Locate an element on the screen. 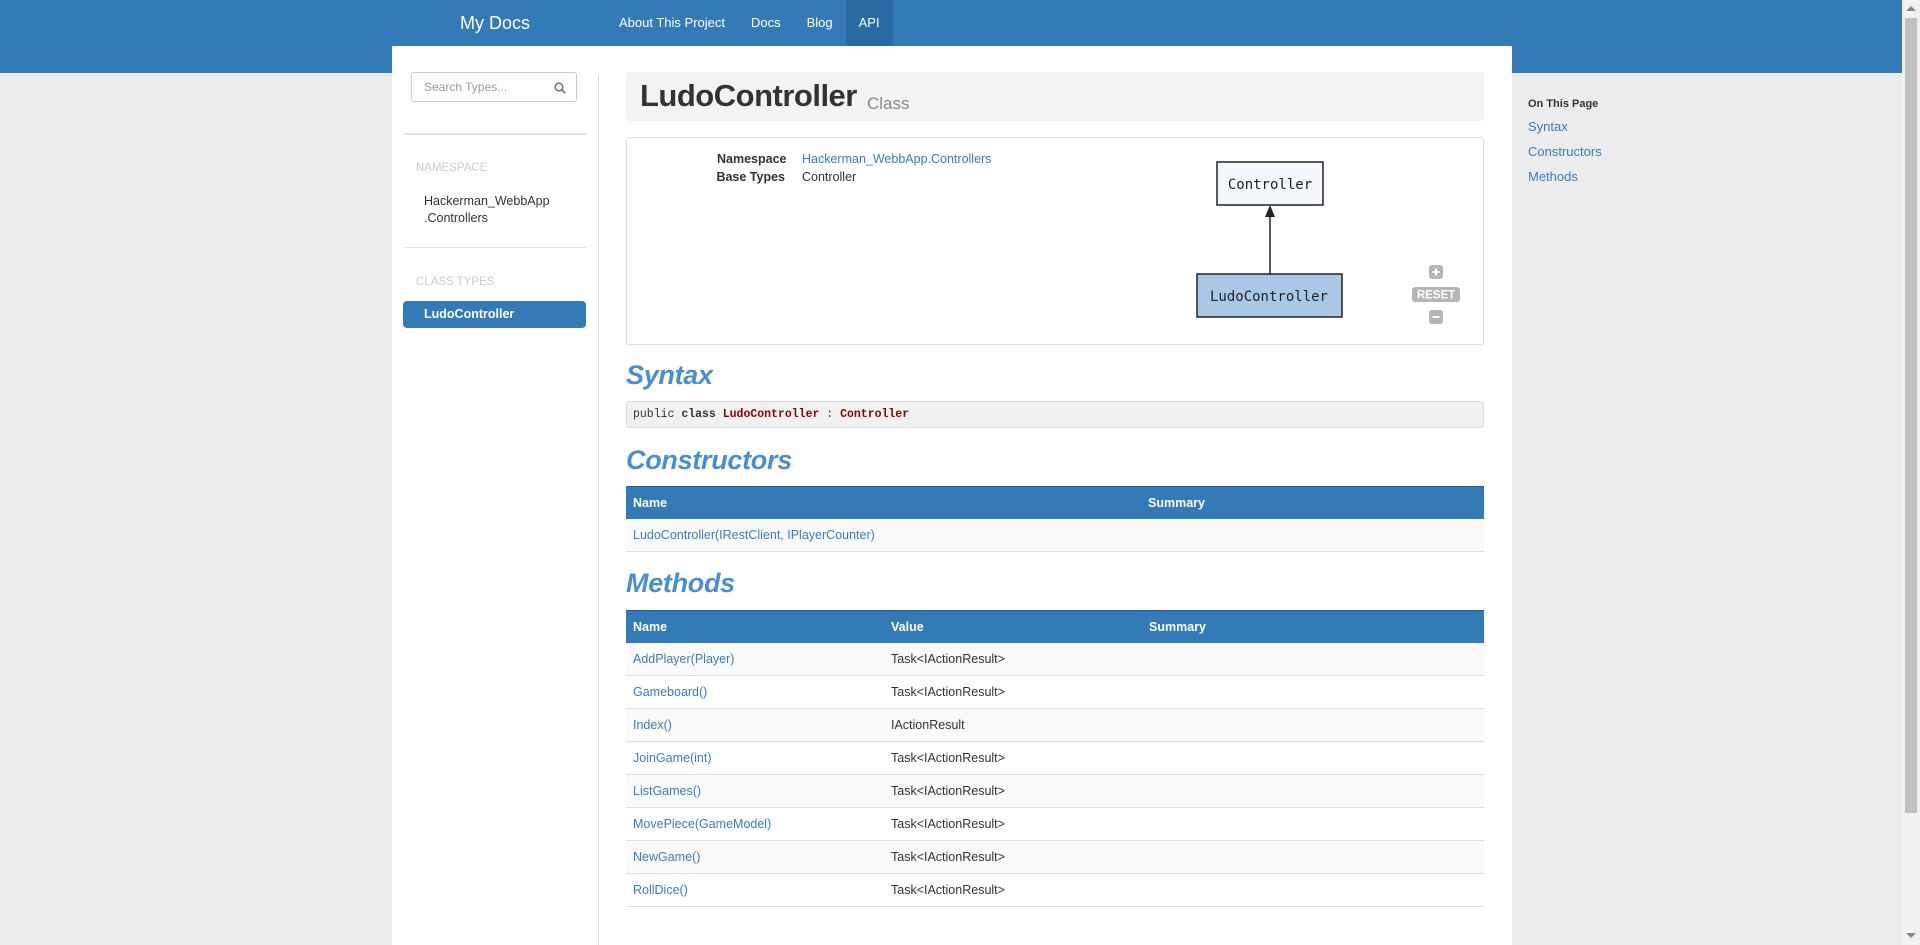  nav-links: About This Project Docs Blog API is located at coordinates (749, 23).